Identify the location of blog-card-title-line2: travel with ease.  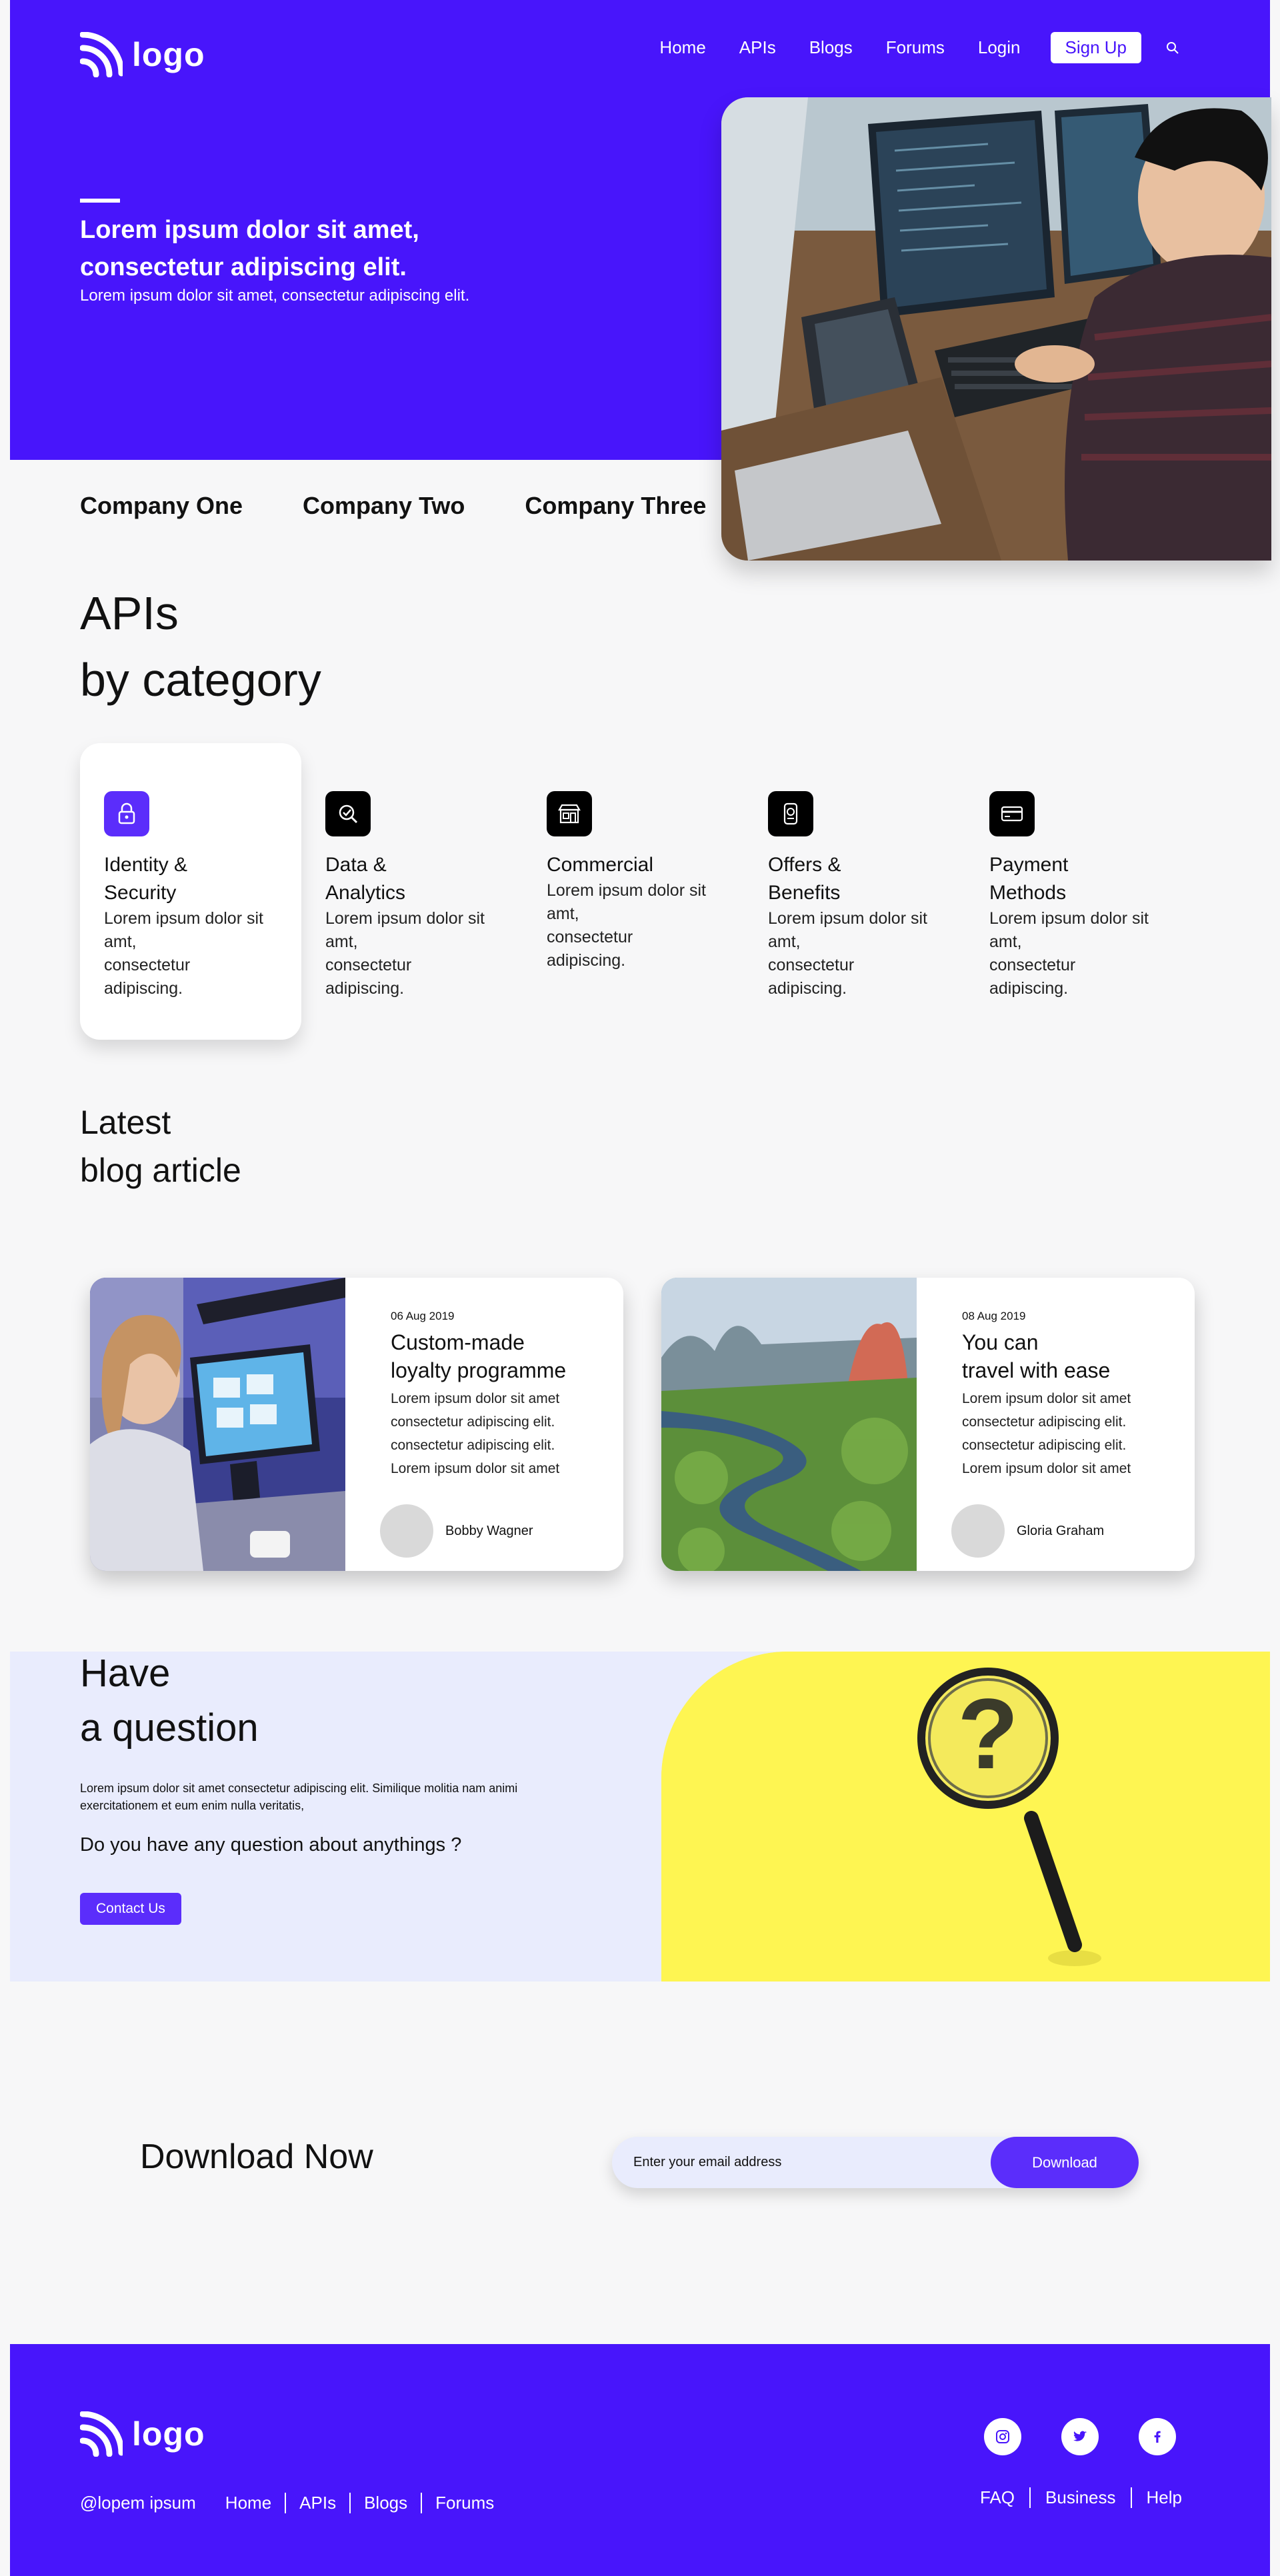
(1068, 1370).